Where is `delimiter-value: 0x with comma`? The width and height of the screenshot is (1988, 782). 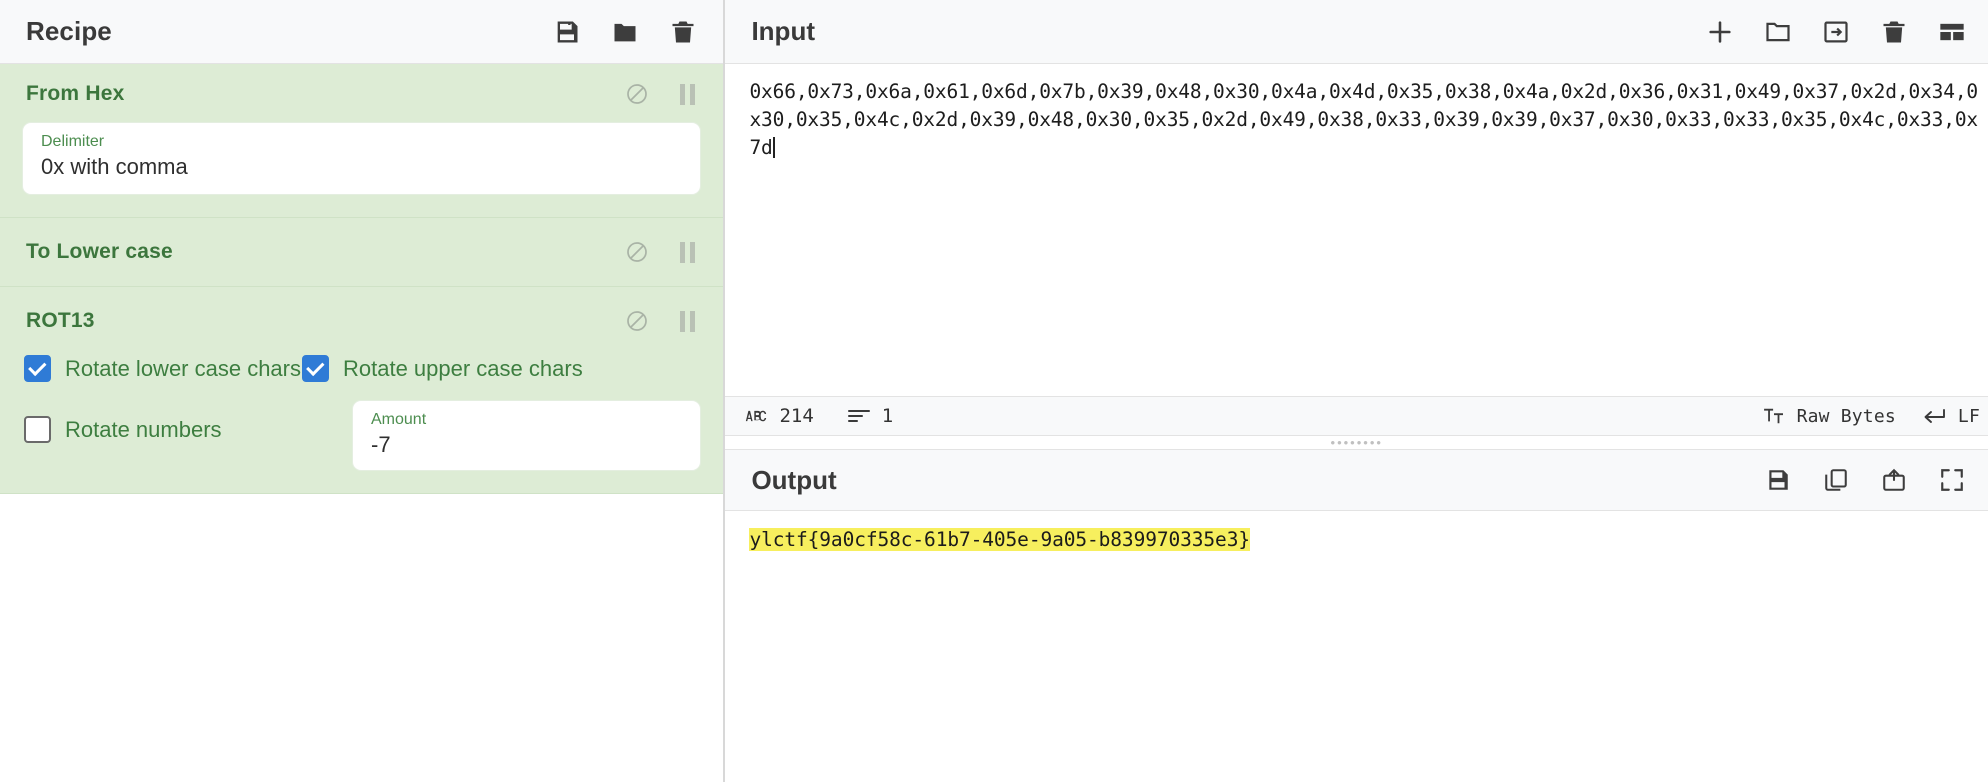
delimiter-value: 0x with comma is located at coordinates (114, 166).